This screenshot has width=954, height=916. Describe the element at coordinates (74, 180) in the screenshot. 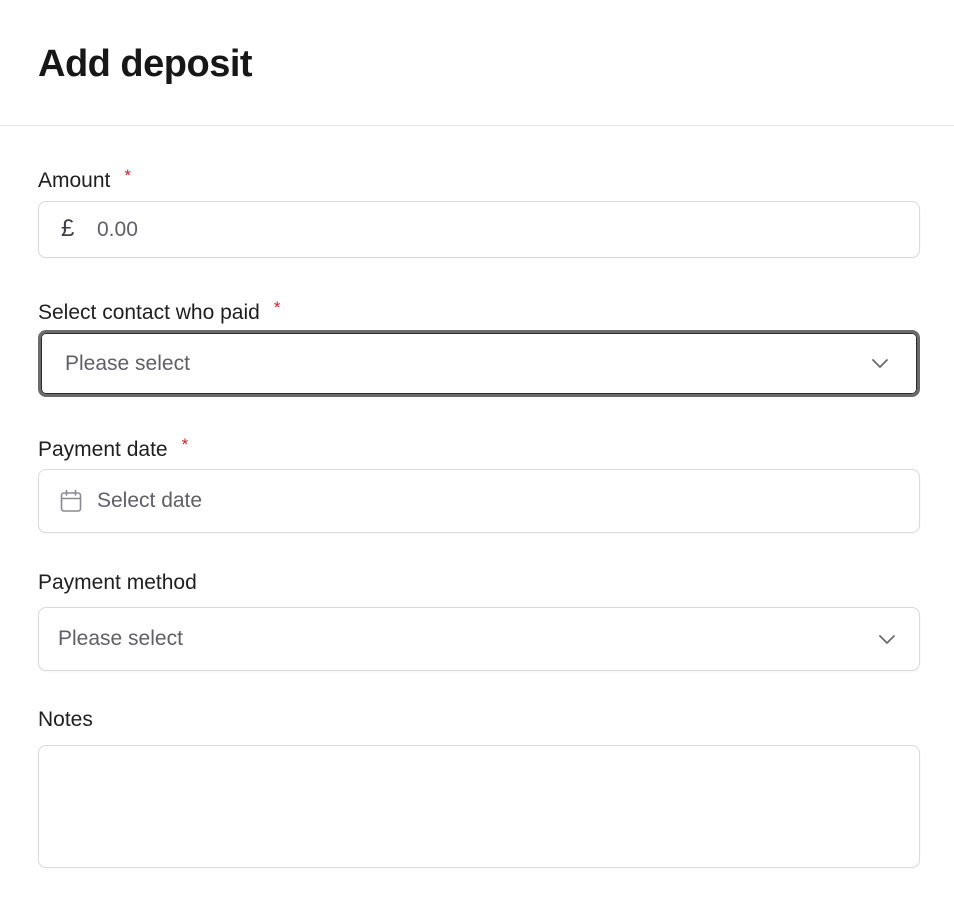

I see `amount-label-text: Amount` at that location.